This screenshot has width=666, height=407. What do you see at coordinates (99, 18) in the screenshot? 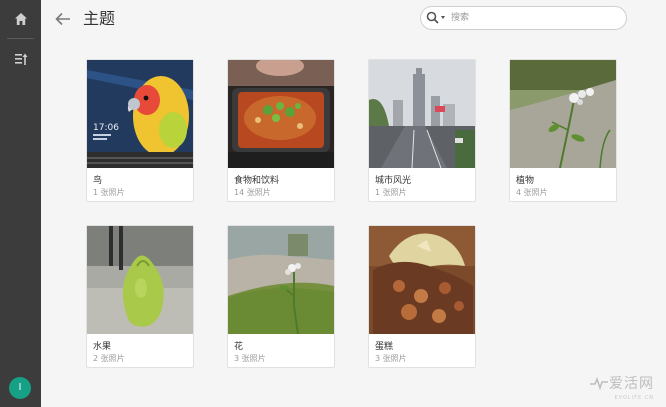
I see `page-title: 主题` at bounding box center [99, 18].